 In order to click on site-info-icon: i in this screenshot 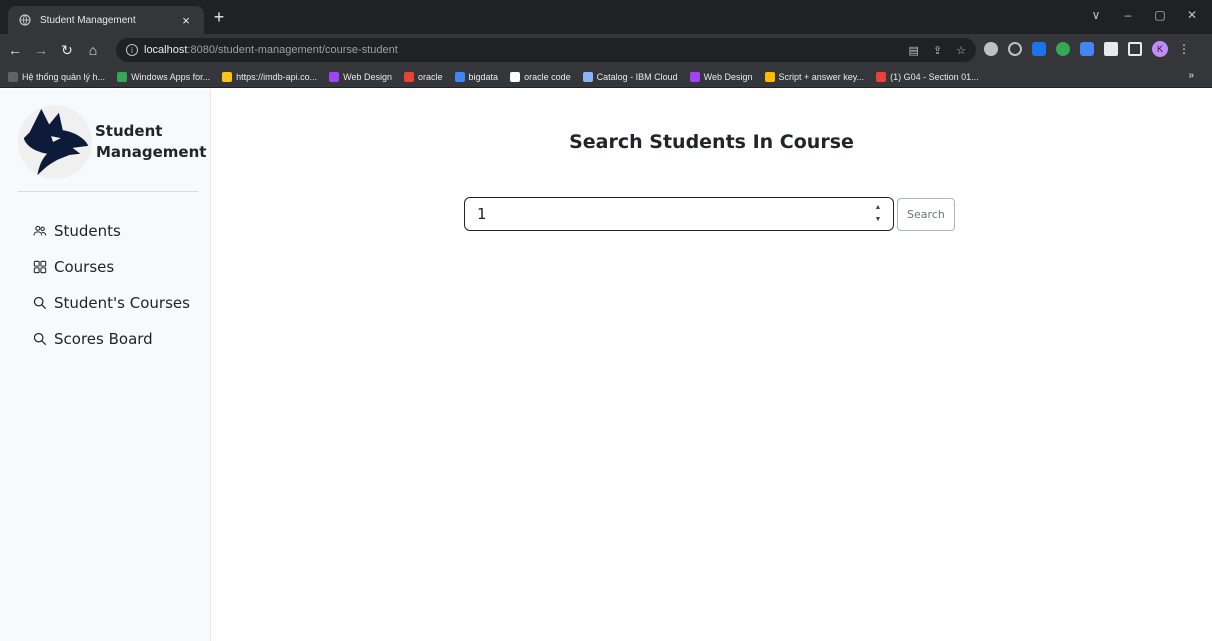, I will do `click(132, 50)`.